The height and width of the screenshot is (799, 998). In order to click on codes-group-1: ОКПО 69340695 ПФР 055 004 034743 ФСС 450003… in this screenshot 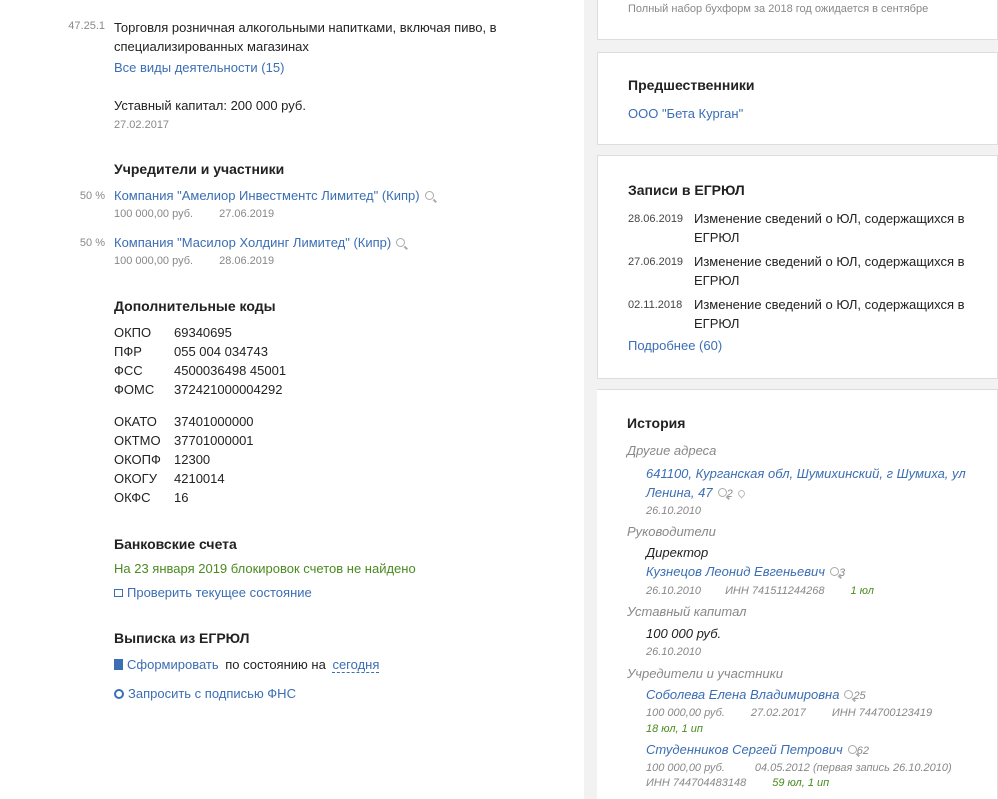, I will do `click(200, 361)`.